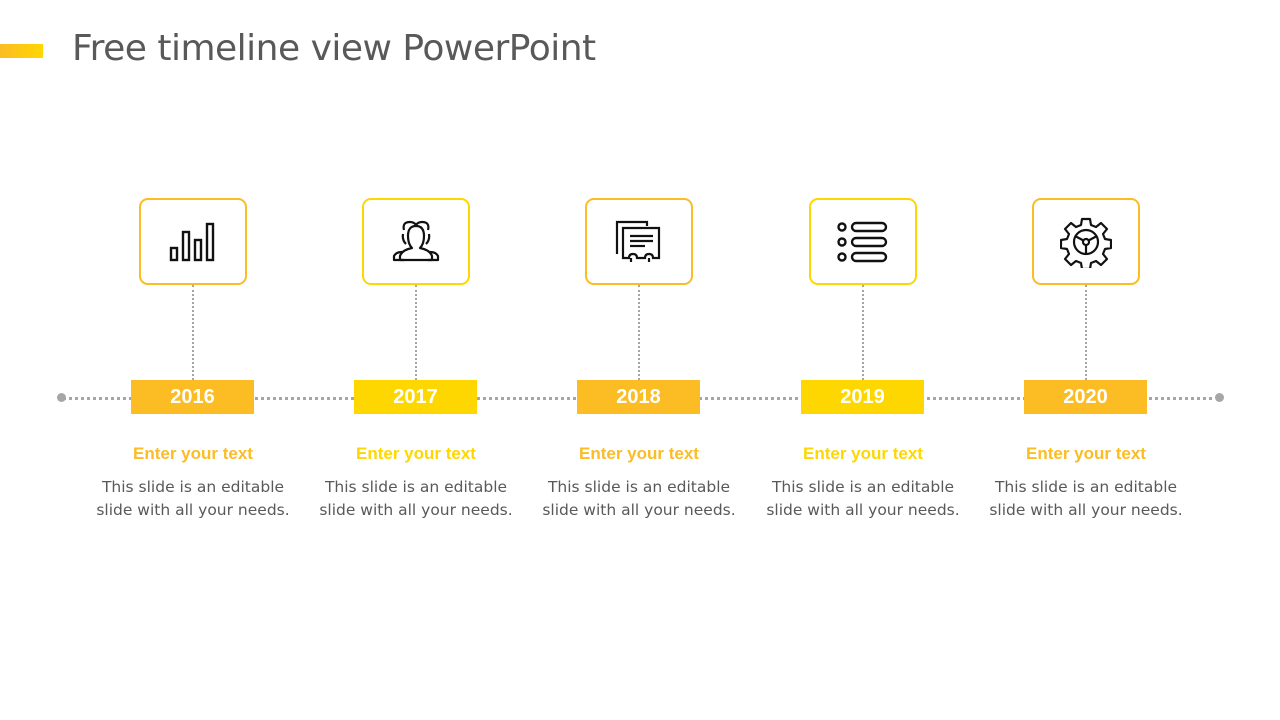  I want to click on timeline-start-dot, so click(61, 397).